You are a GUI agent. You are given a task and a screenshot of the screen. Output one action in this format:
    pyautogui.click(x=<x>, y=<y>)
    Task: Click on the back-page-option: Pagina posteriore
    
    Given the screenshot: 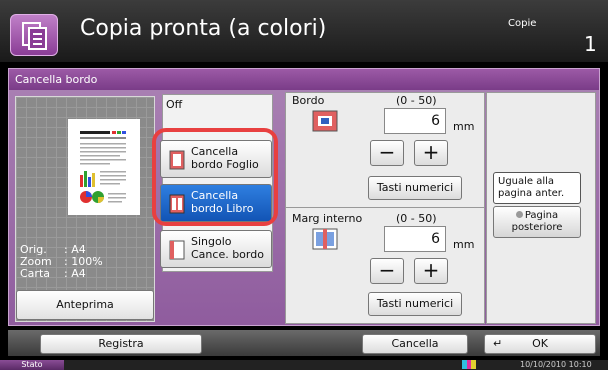 What is the action you would take?
    pyautogui.click(x=537, y=222)
    